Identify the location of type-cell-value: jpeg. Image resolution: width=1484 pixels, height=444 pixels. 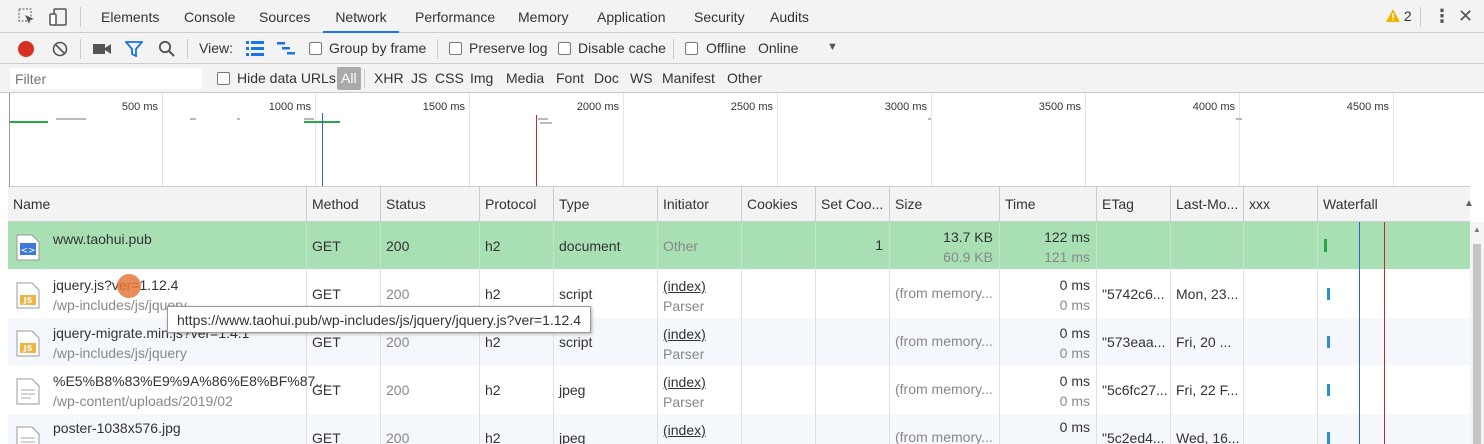
(572, 437).